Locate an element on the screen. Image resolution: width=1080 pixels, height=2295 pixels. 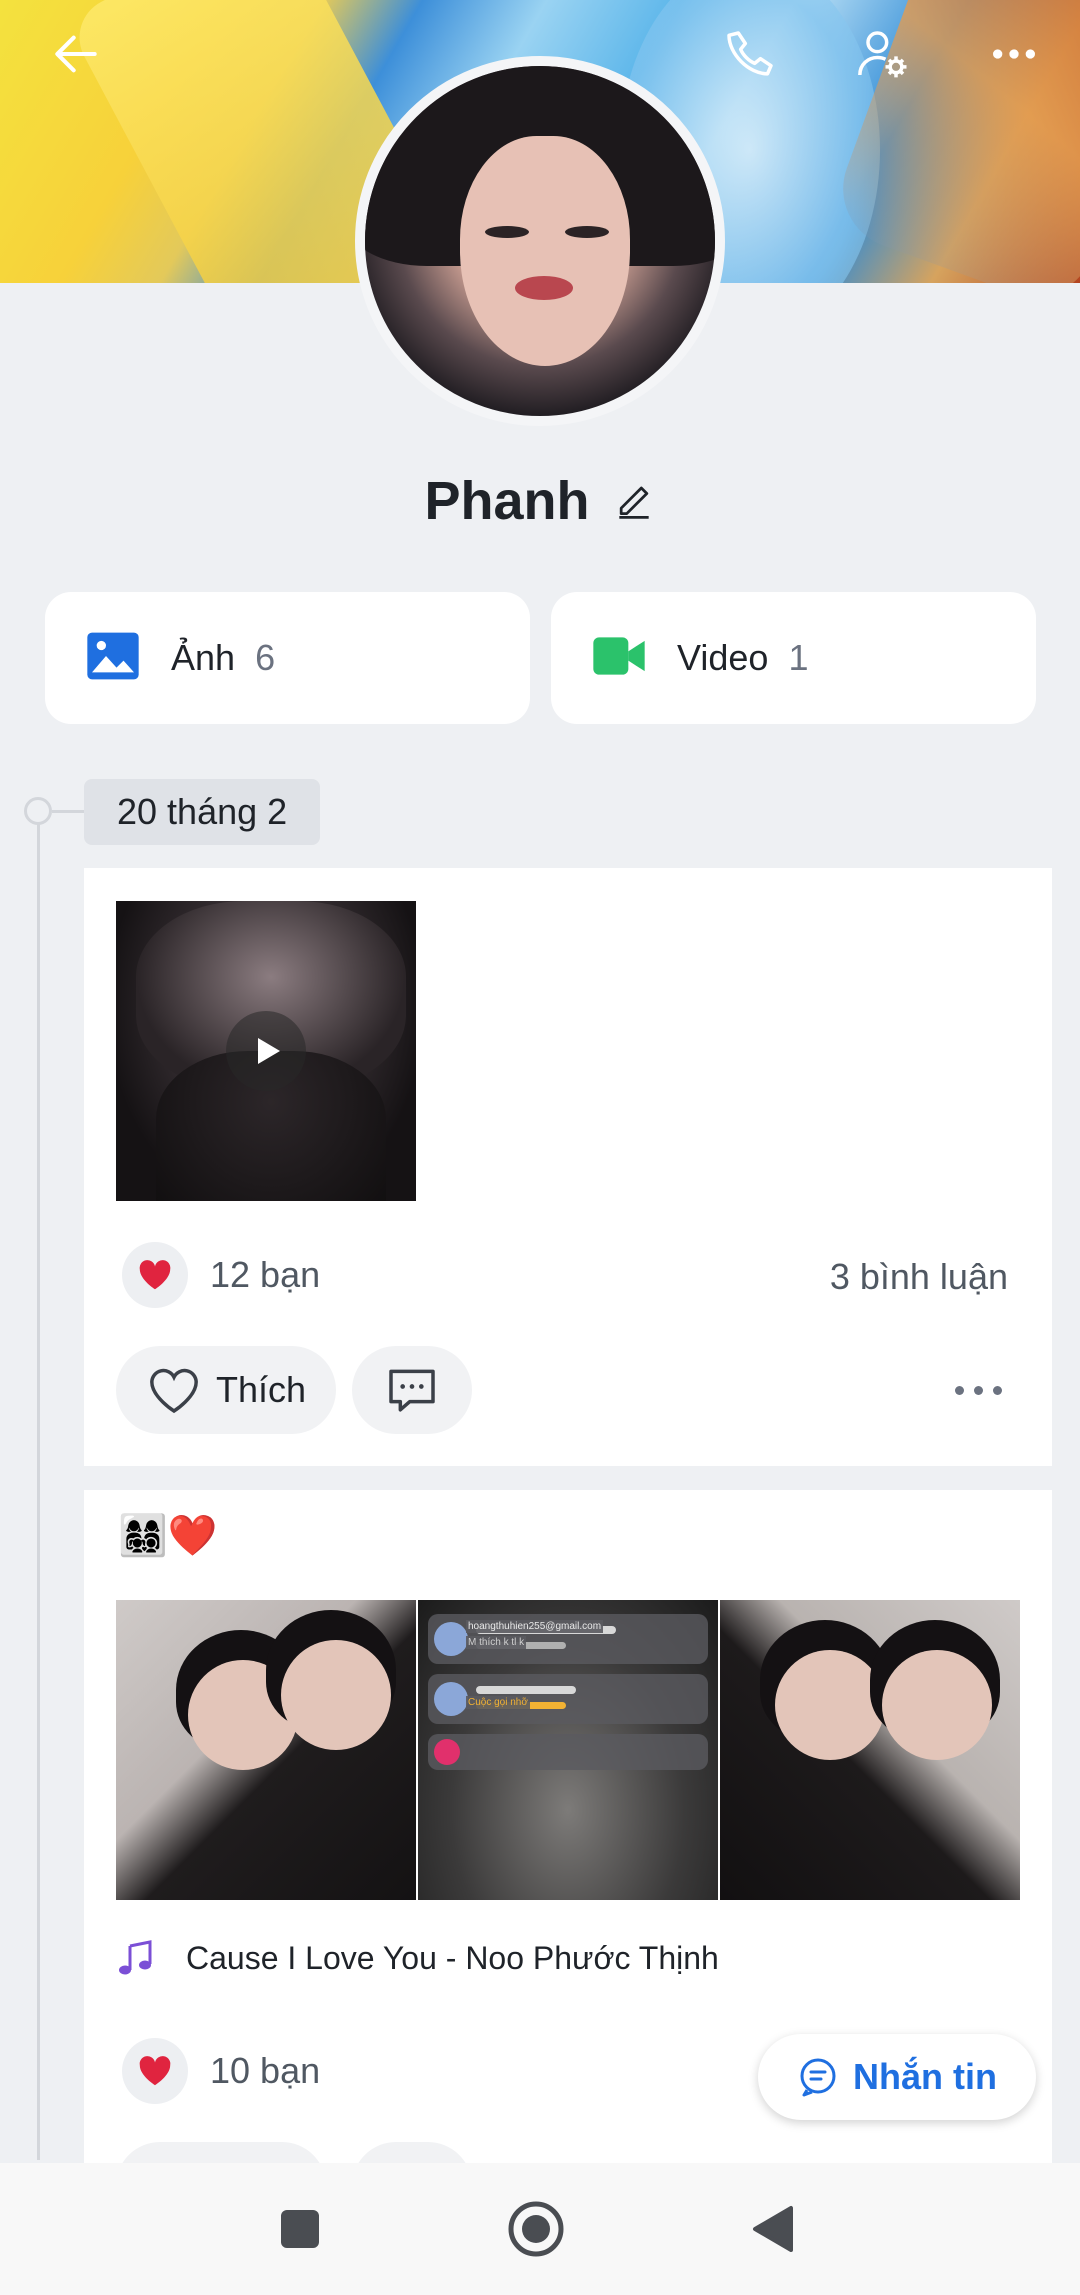
profile-settings-icon is located at coordinates (882, 54).